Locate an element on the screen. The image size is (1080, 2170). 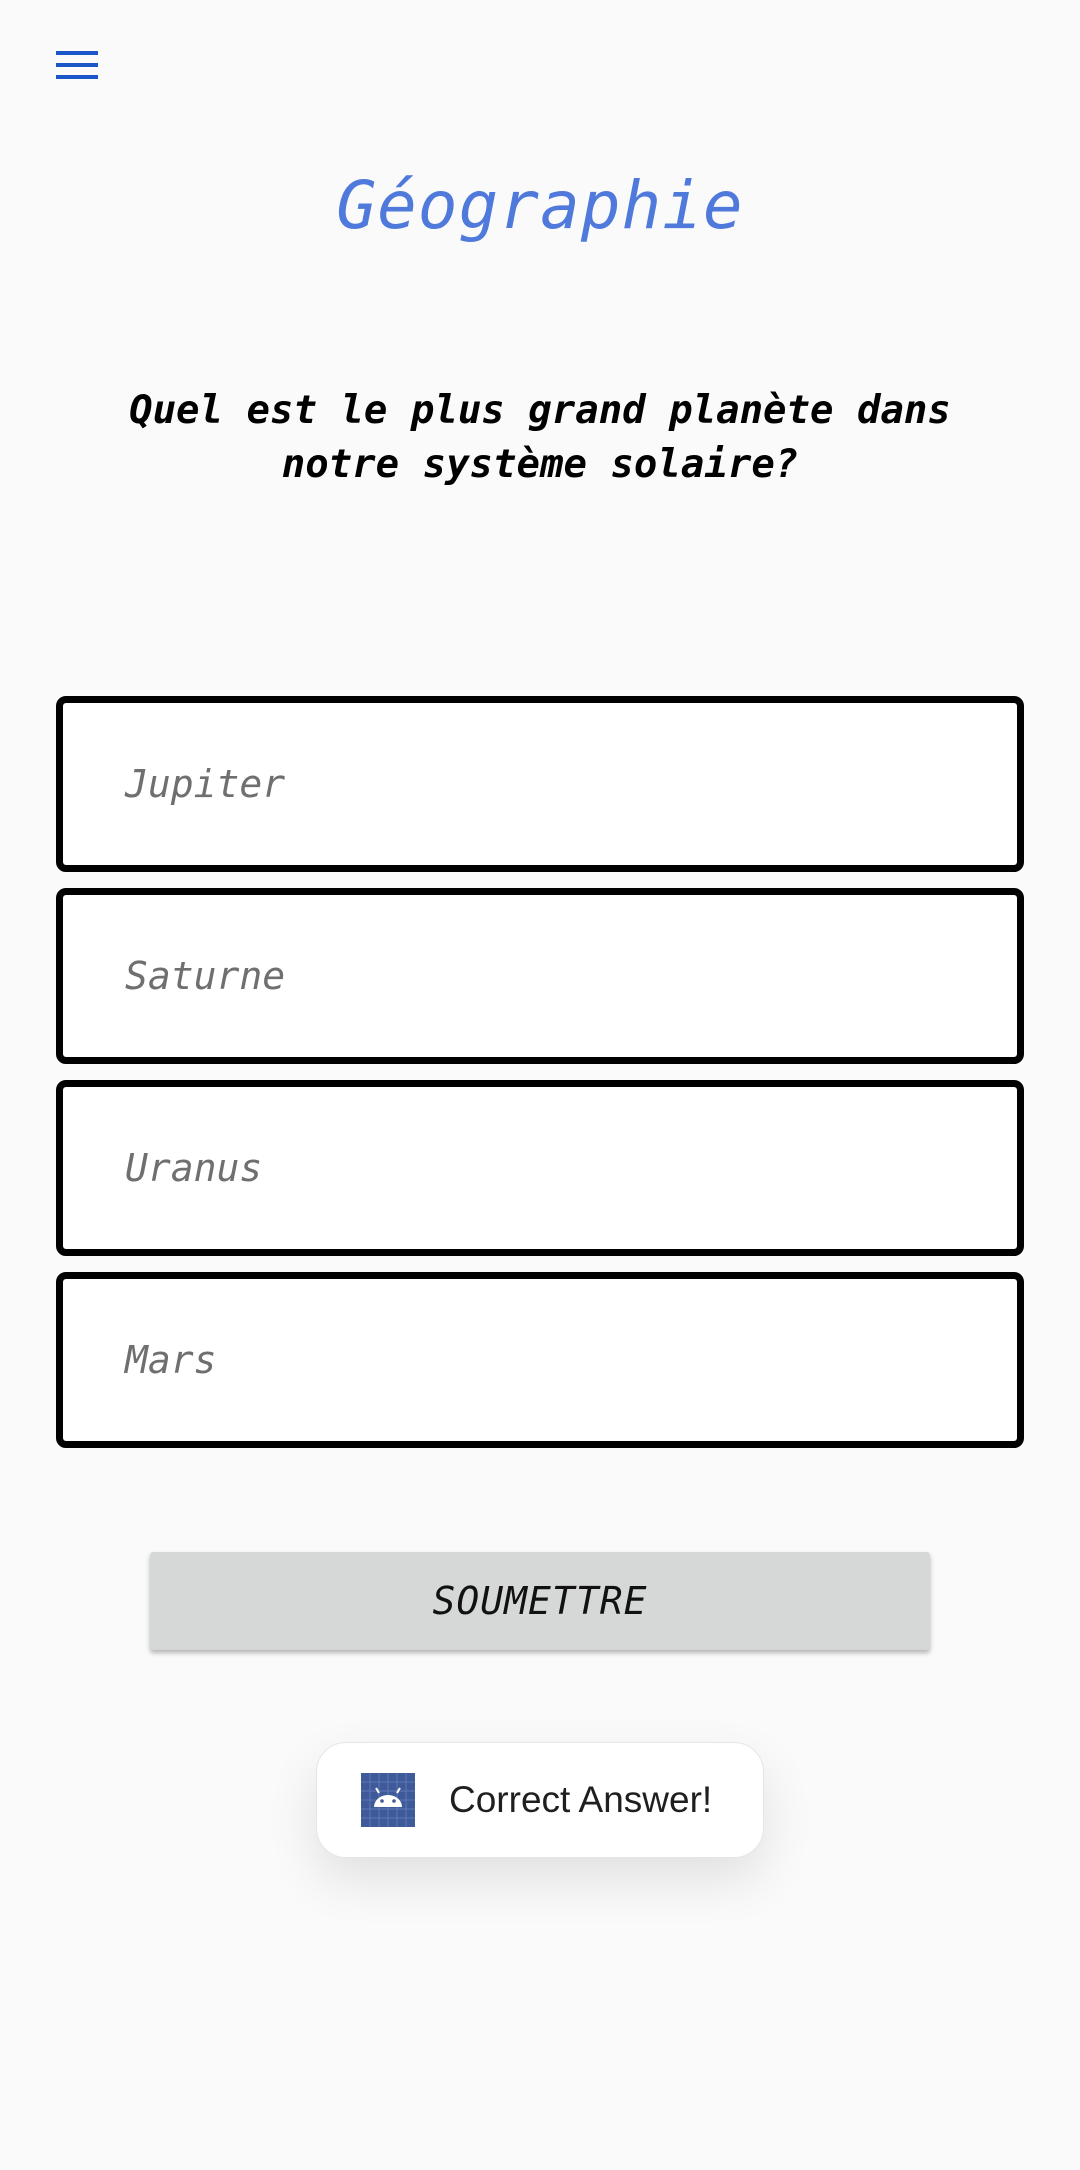
submit-button: SOUMETTRE is located at coordinates (540, 1601).